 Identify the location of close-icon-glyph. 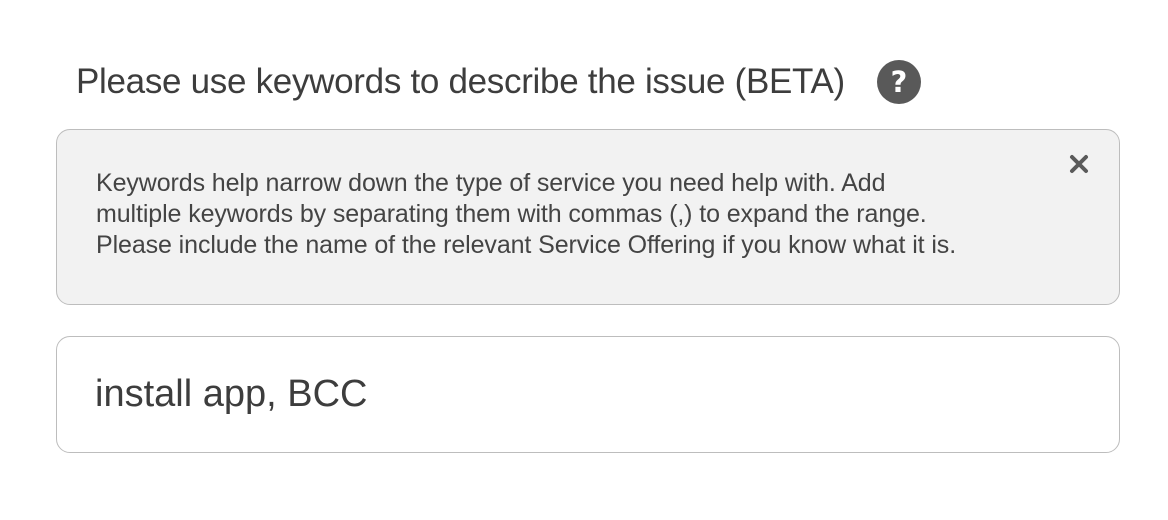
(1079, 164).